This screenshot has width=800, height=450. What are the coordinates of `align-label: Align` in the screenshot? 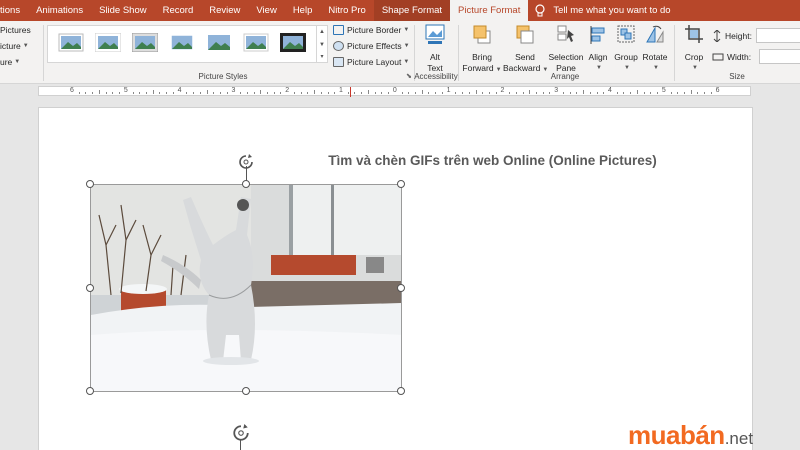 It's located at (598, 57).